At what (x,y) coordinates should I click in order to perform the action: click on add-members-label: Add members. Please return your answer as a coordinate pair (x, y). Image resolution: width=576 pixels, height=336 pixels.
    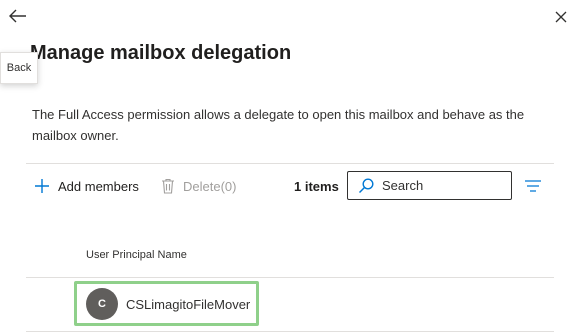
    Looking at the image, I should click on (98, 186).